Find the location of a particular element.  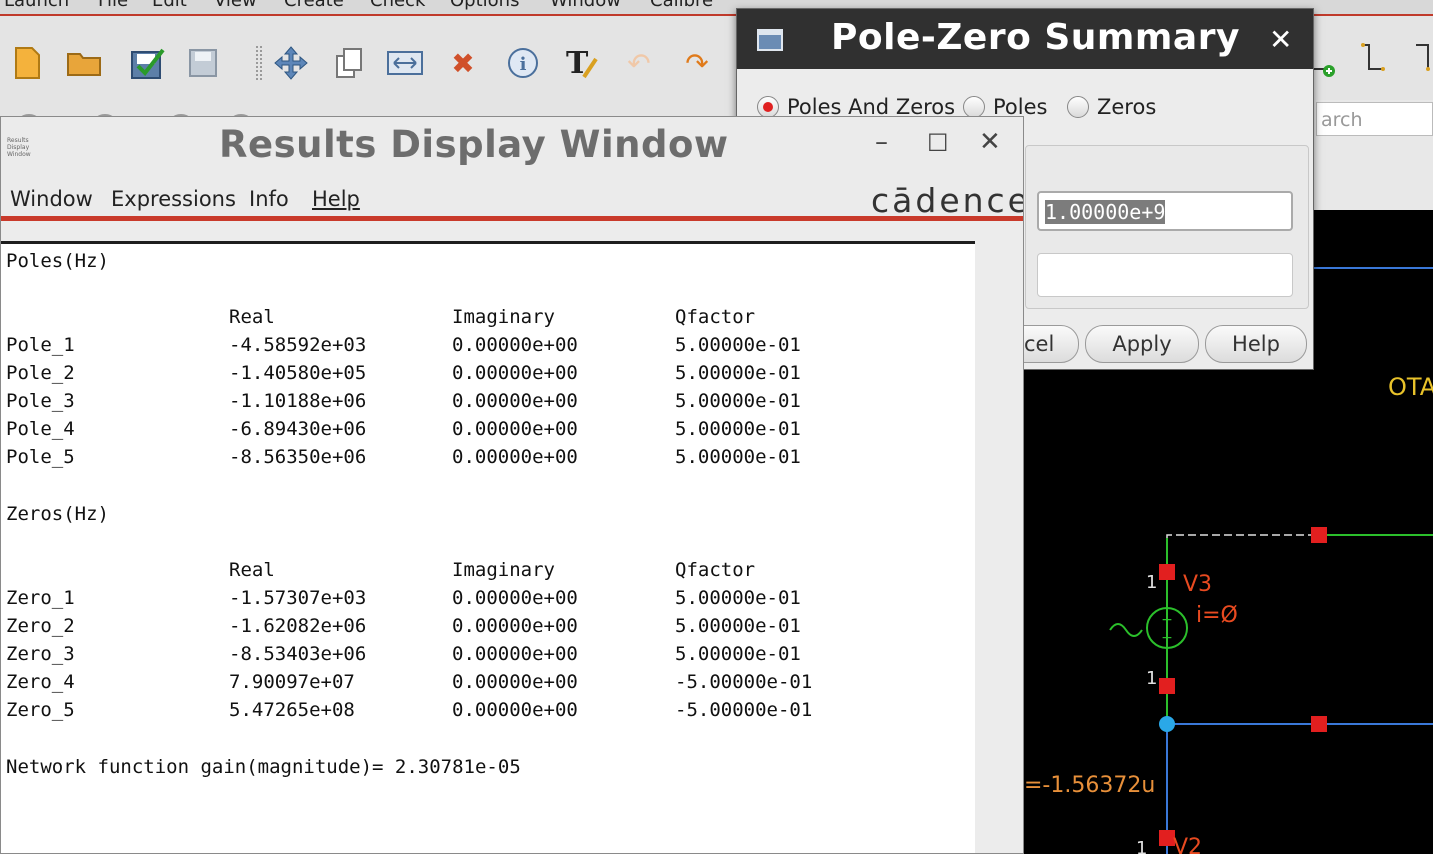

dc-current-label: =-1.56372u is located at coordinates (1089, 785).